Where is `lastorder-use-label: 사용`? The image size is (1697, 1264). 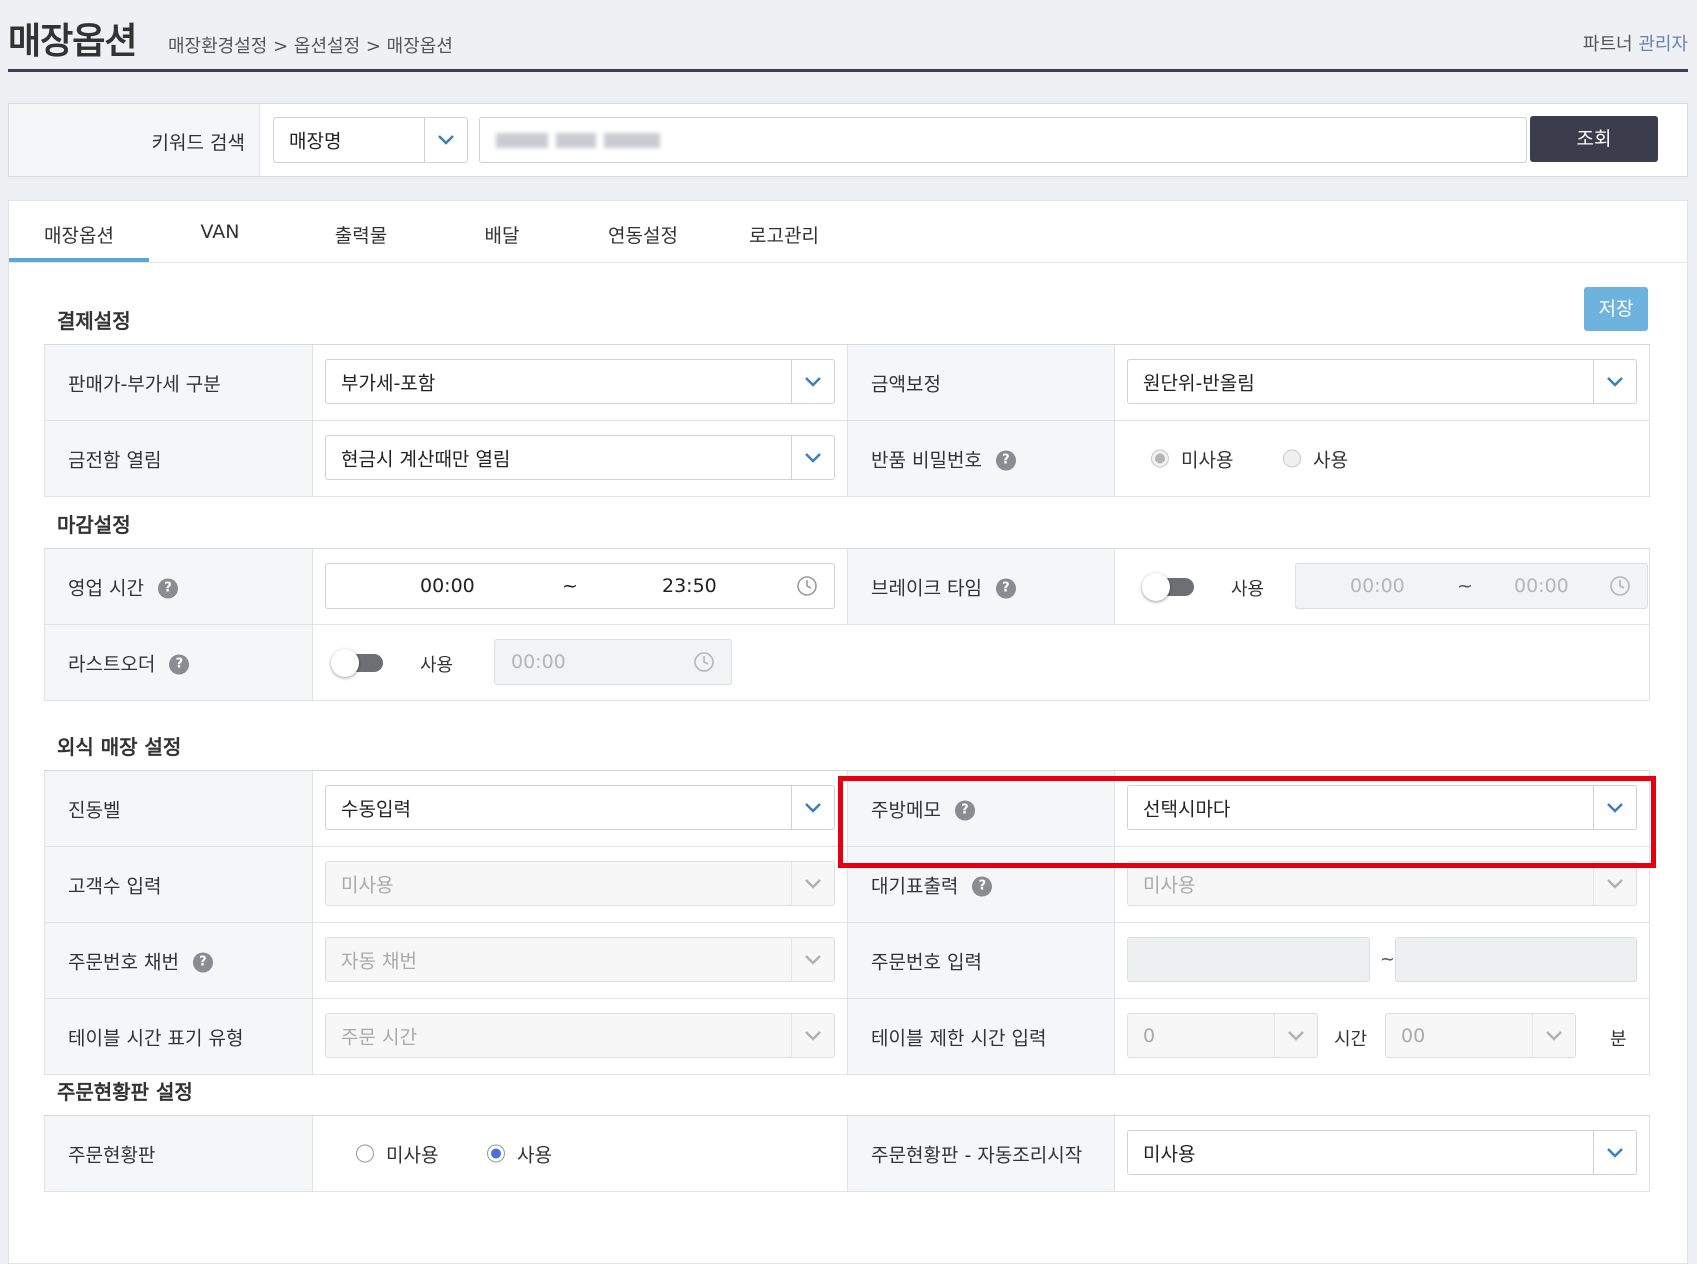 lastorder-use-label: 사용 is located at coordinates (437, 665).